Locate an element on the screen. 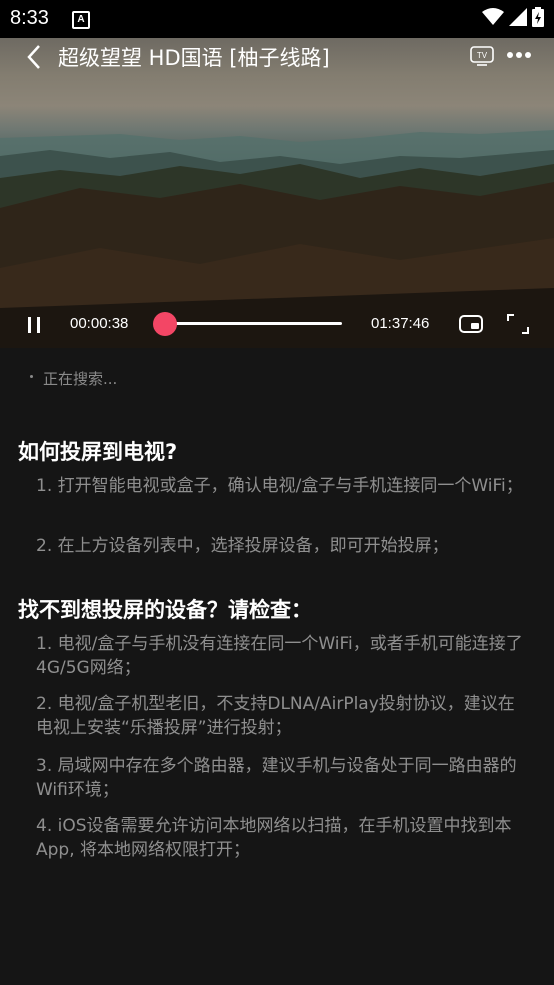  loading-dot-icon is located at coordinates (31, 376).